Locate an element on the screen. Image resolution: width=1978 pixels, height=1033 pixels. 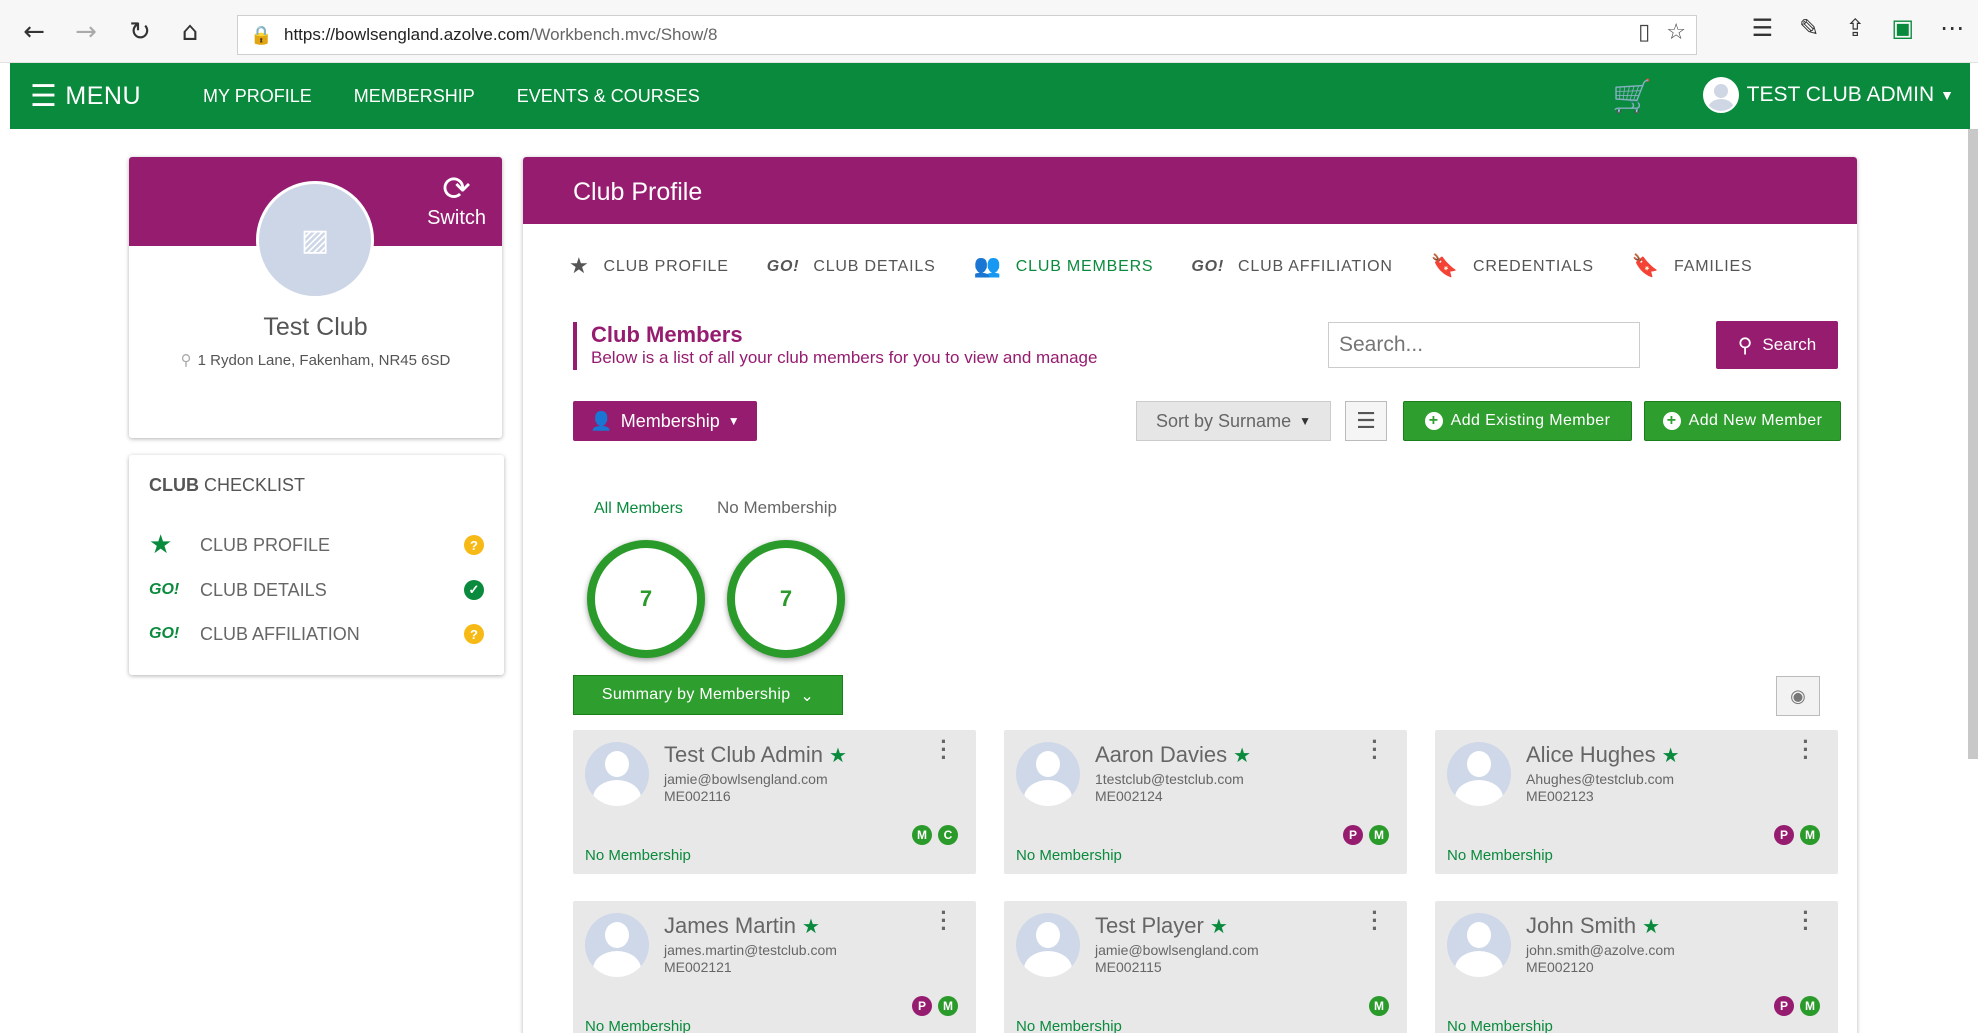
checklist-item-club-details: GO! CLUB DETAILS ✓ is located at coordinates (316, 590).